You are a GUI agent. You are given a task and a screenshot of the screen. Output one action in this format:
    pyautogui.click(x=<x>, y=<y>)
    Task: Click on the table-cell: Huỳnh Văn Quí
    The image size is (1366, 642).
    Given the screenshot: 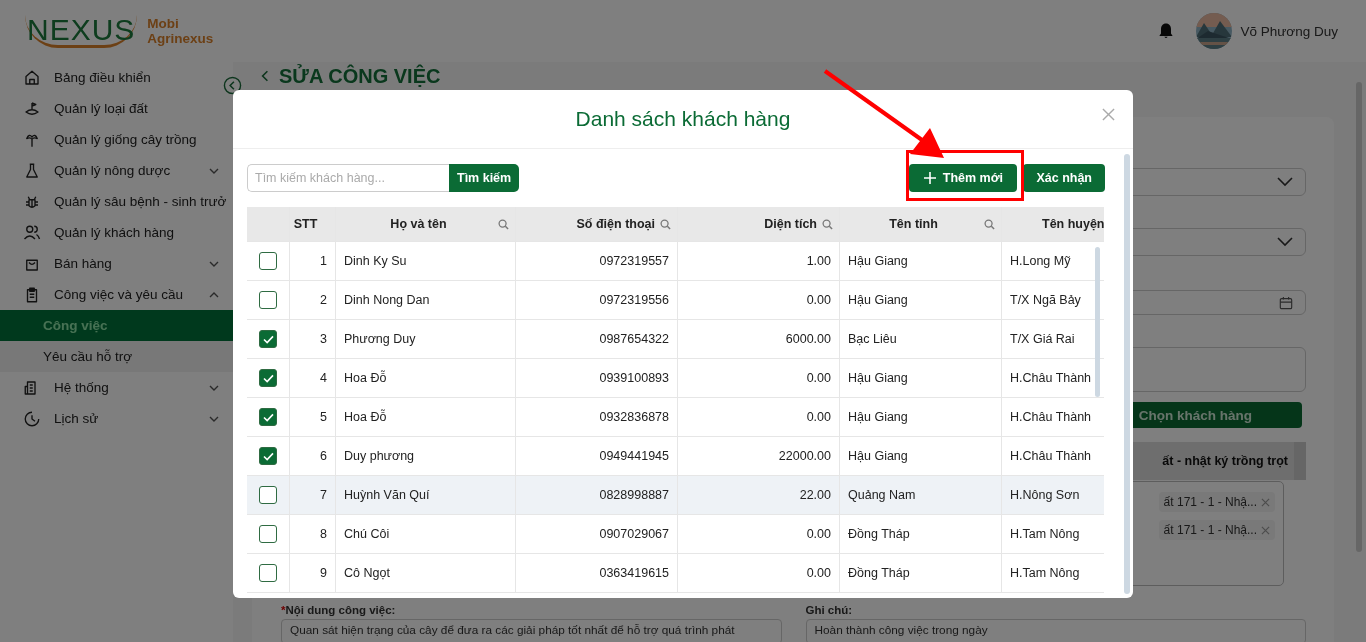 What is the action you would take?
    pyautogui.click(x=426, y=495)
    